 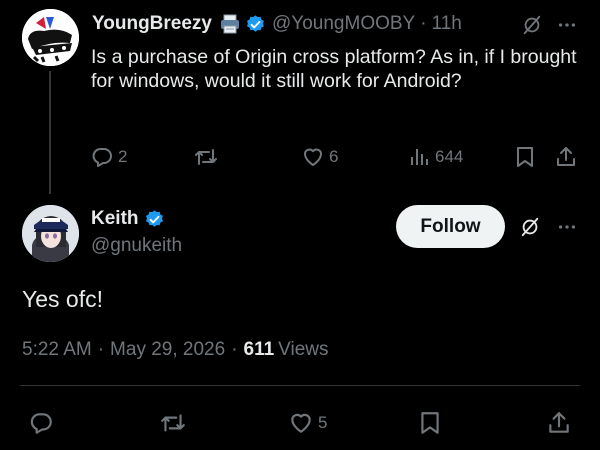 I want to click on reply-button: 2, so click(x=108, y=157).